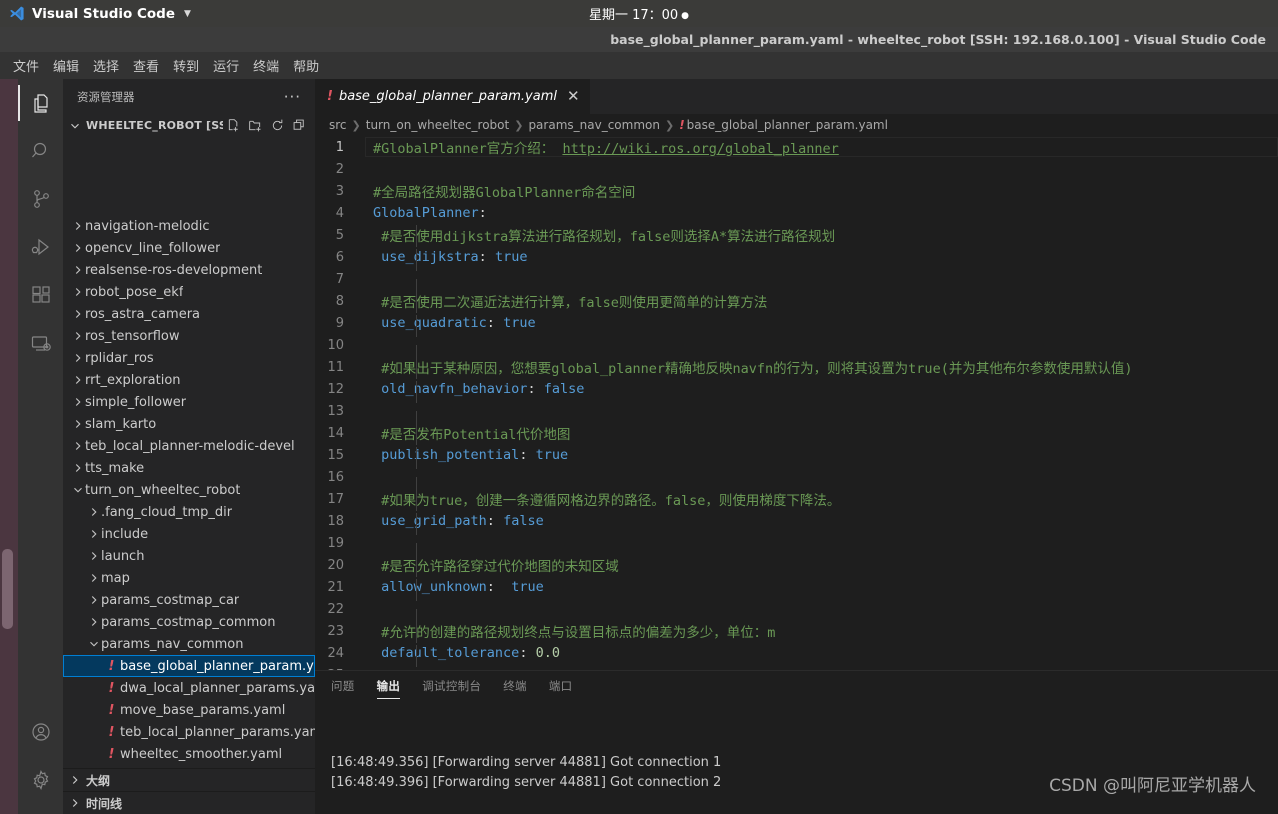  I want to click on menu-item-3: 查看, so click(146, 65).